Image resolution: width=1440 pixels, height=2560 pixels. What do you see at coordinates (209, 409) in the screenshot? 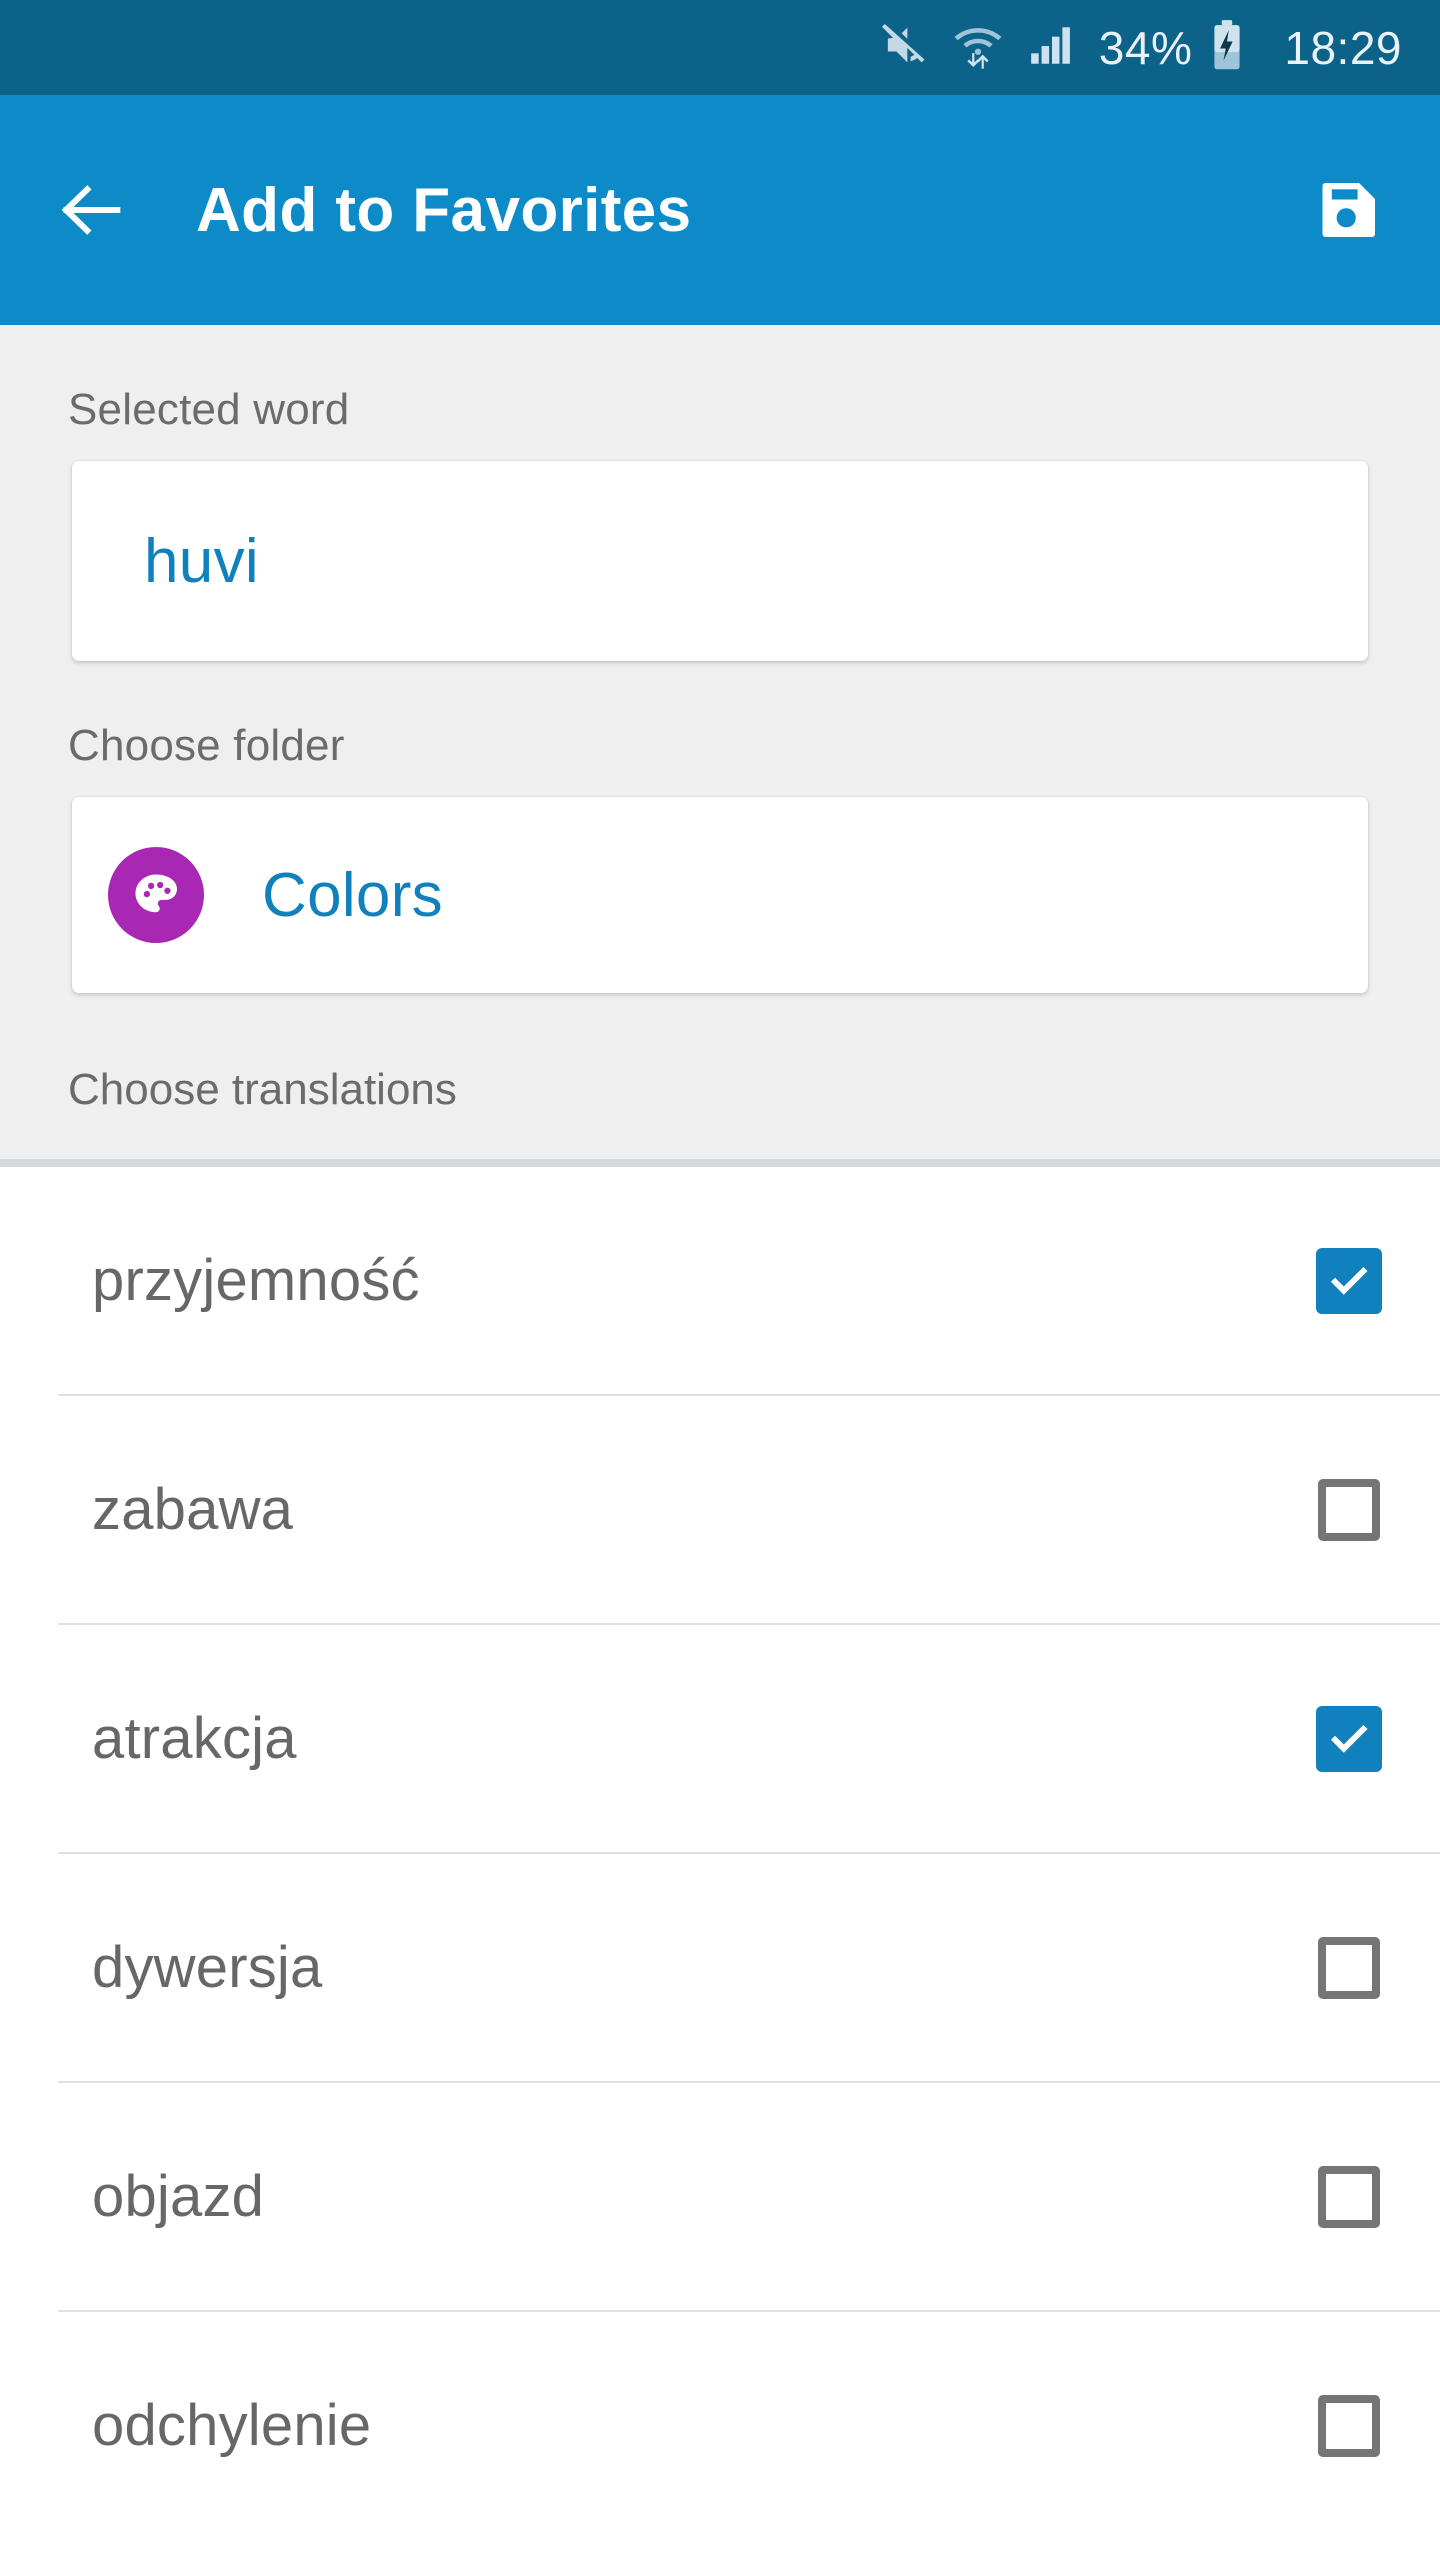
I see `selected-word-label: Selected word` at bounding box center [209, 409].